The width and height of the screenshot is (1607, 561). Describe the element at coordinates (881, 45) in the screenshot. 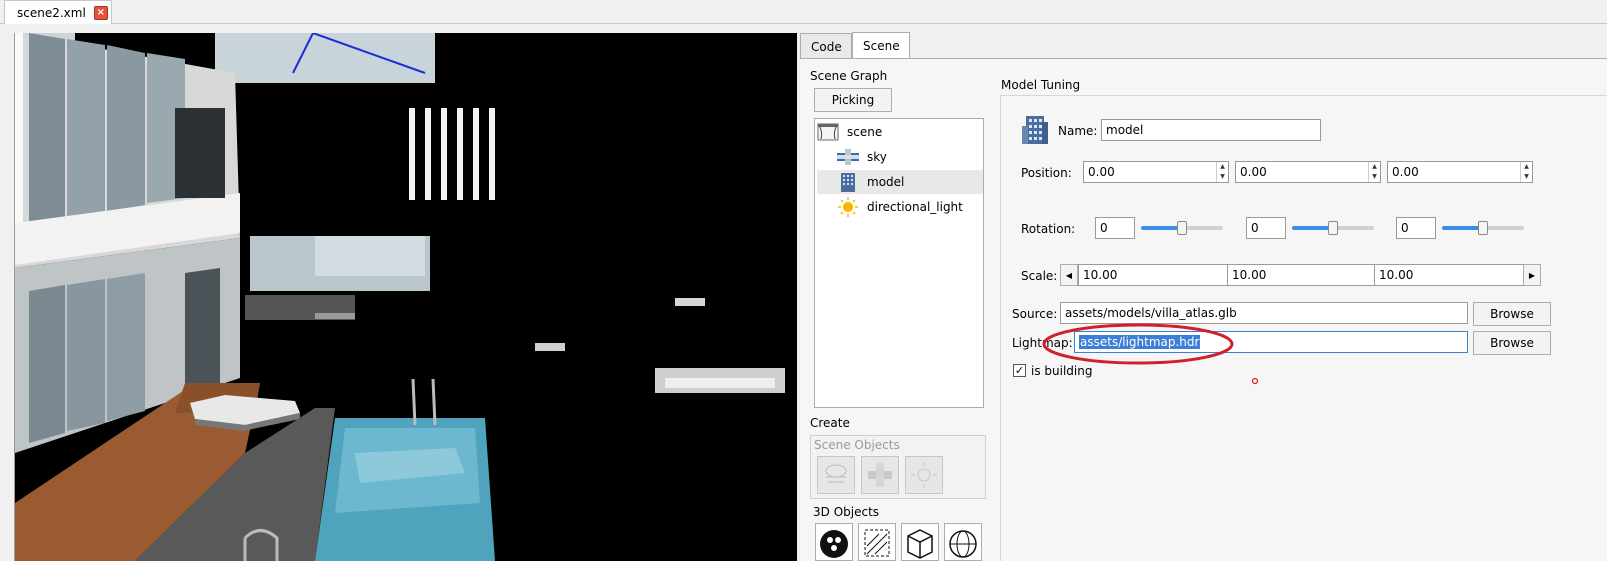

I see `tab-scene: Scene` at that location.